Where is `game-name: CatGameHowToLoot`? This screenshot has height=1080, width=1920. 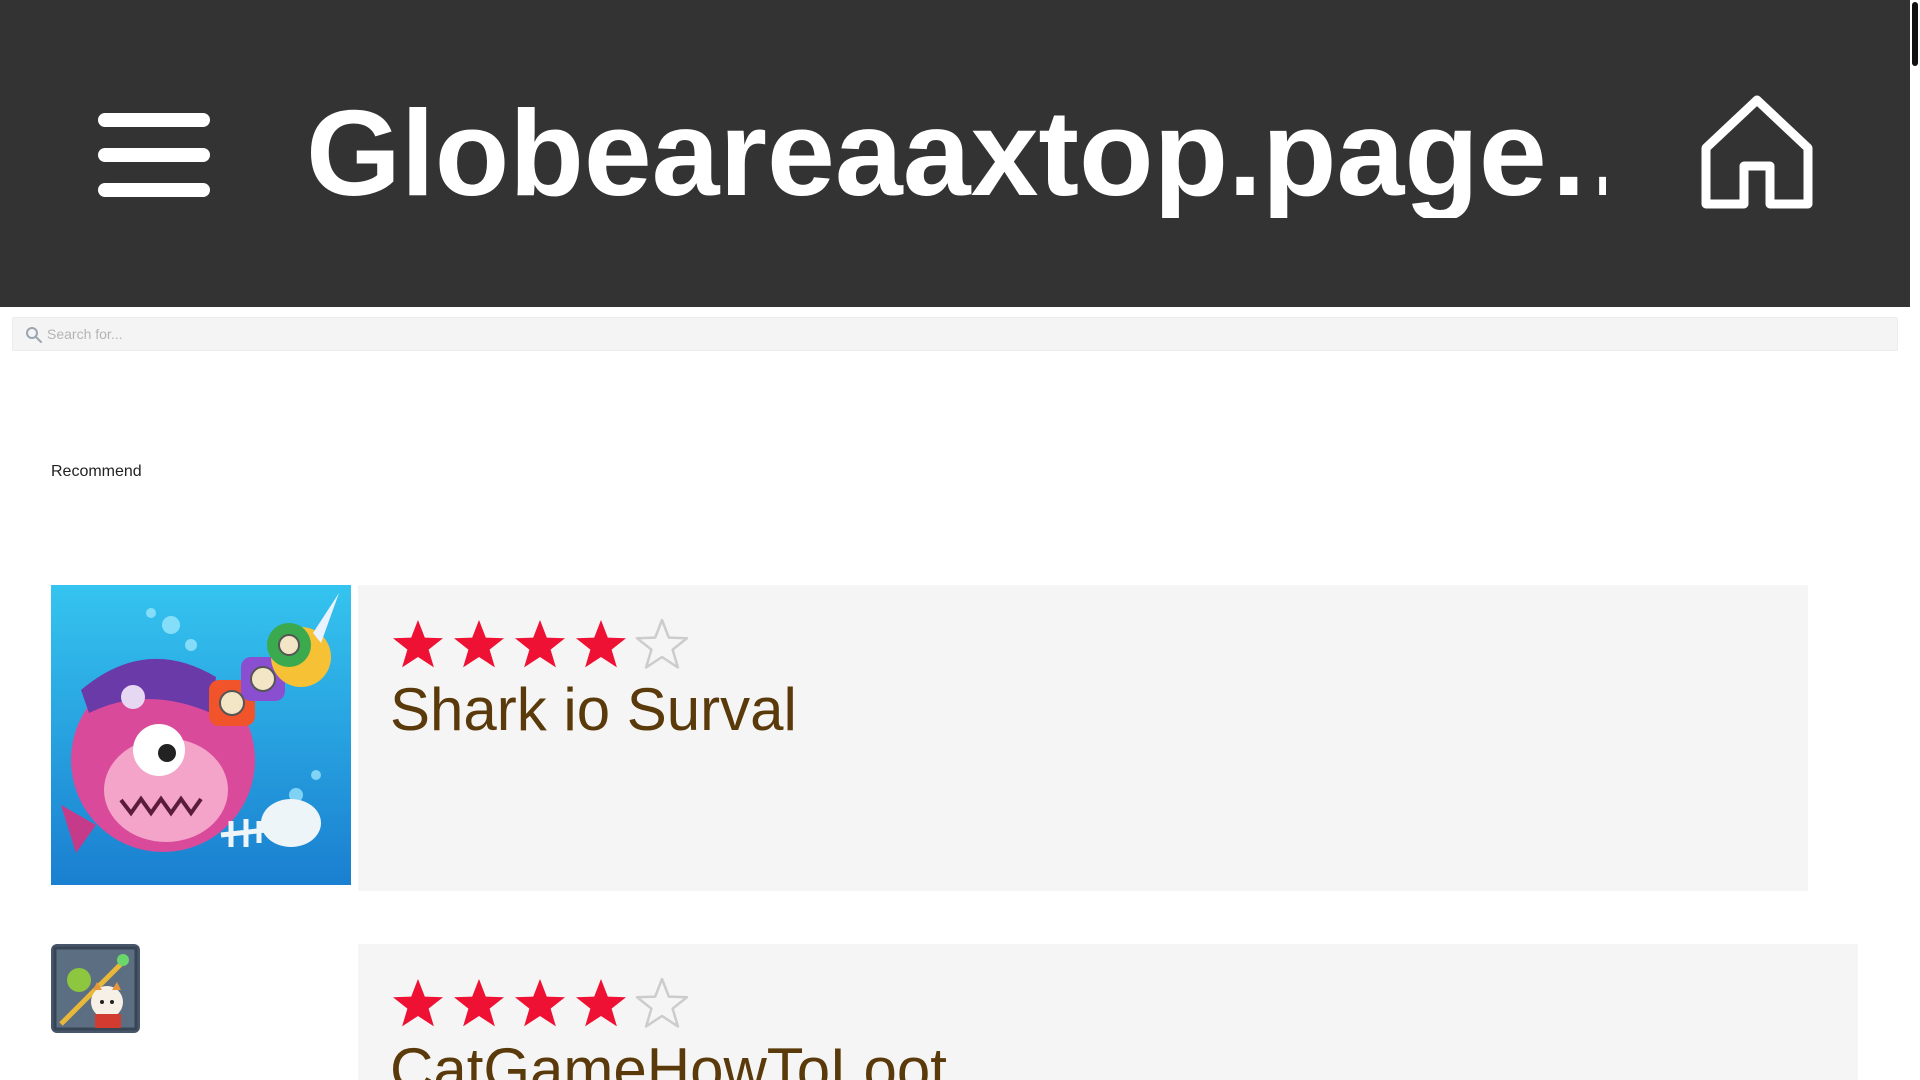 game-name: CatGameHowToLoot is located at coordinates (668, 1057).